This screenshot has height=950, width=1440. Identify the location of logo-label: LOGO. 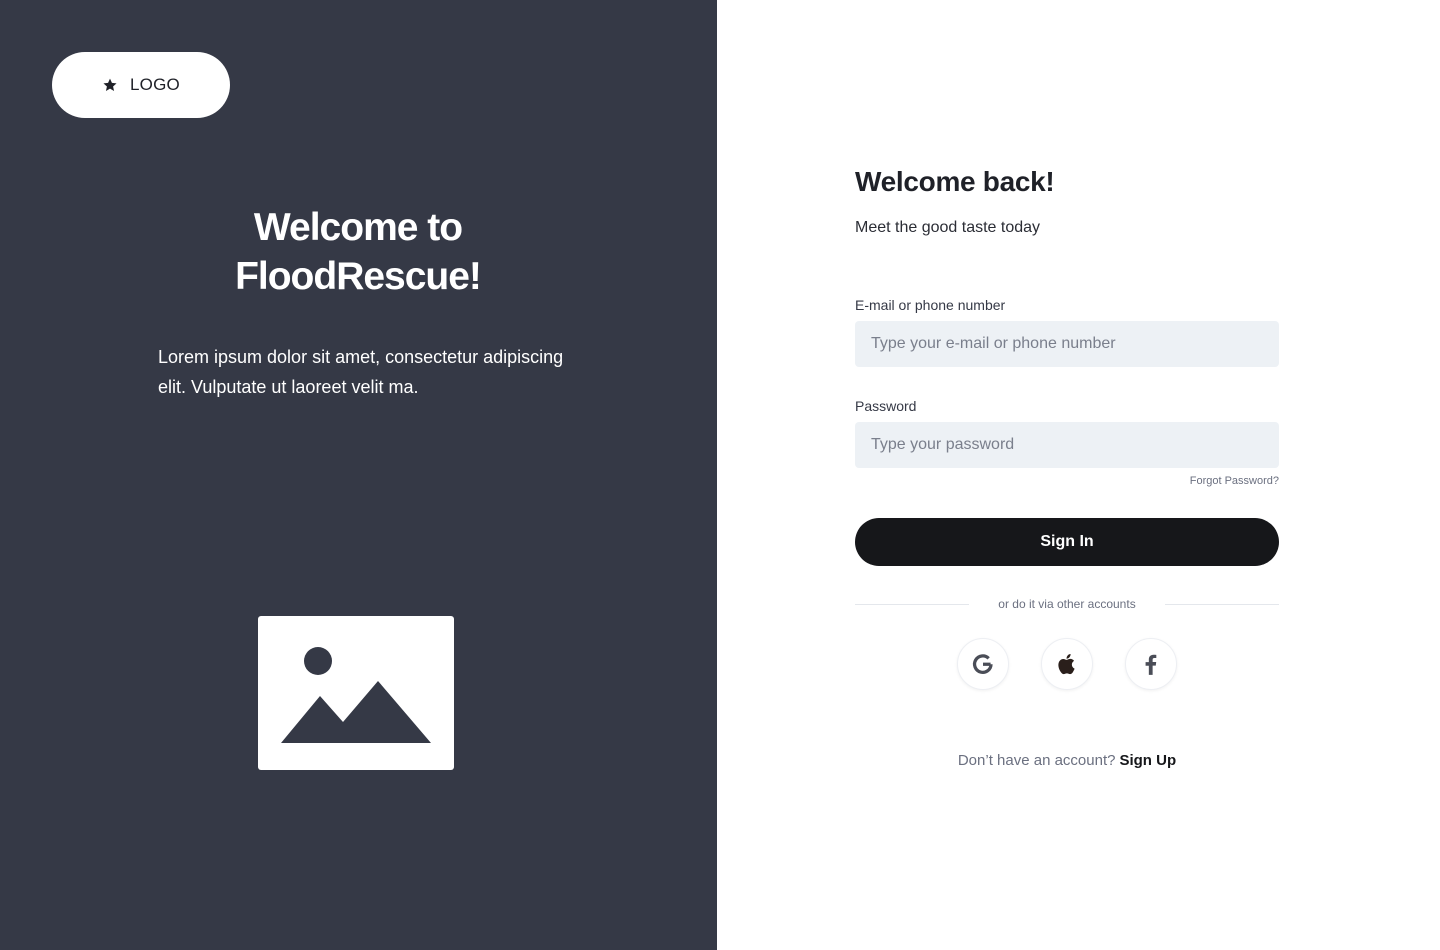
(155, 84).